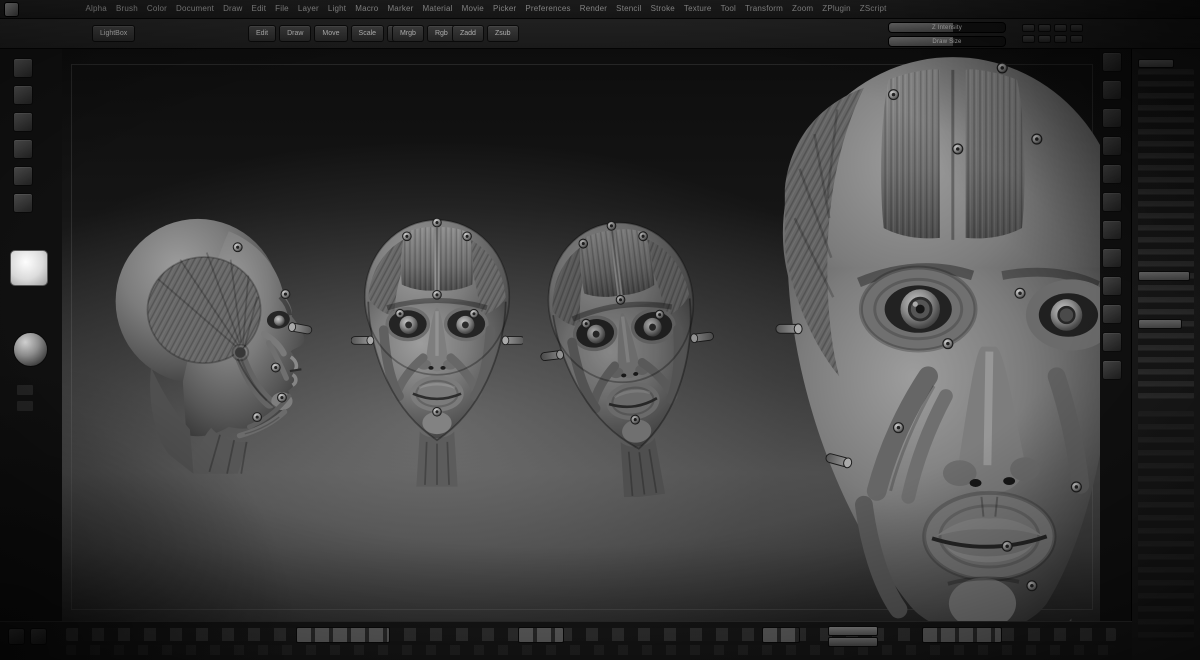 This screenshot has width=1200, height=660. I want to click on ecorche-head-profile, so click(220, 344).